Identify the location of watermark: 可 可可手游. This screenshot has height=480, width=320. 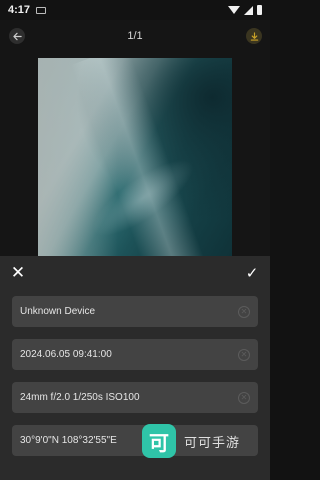
(202, 441).